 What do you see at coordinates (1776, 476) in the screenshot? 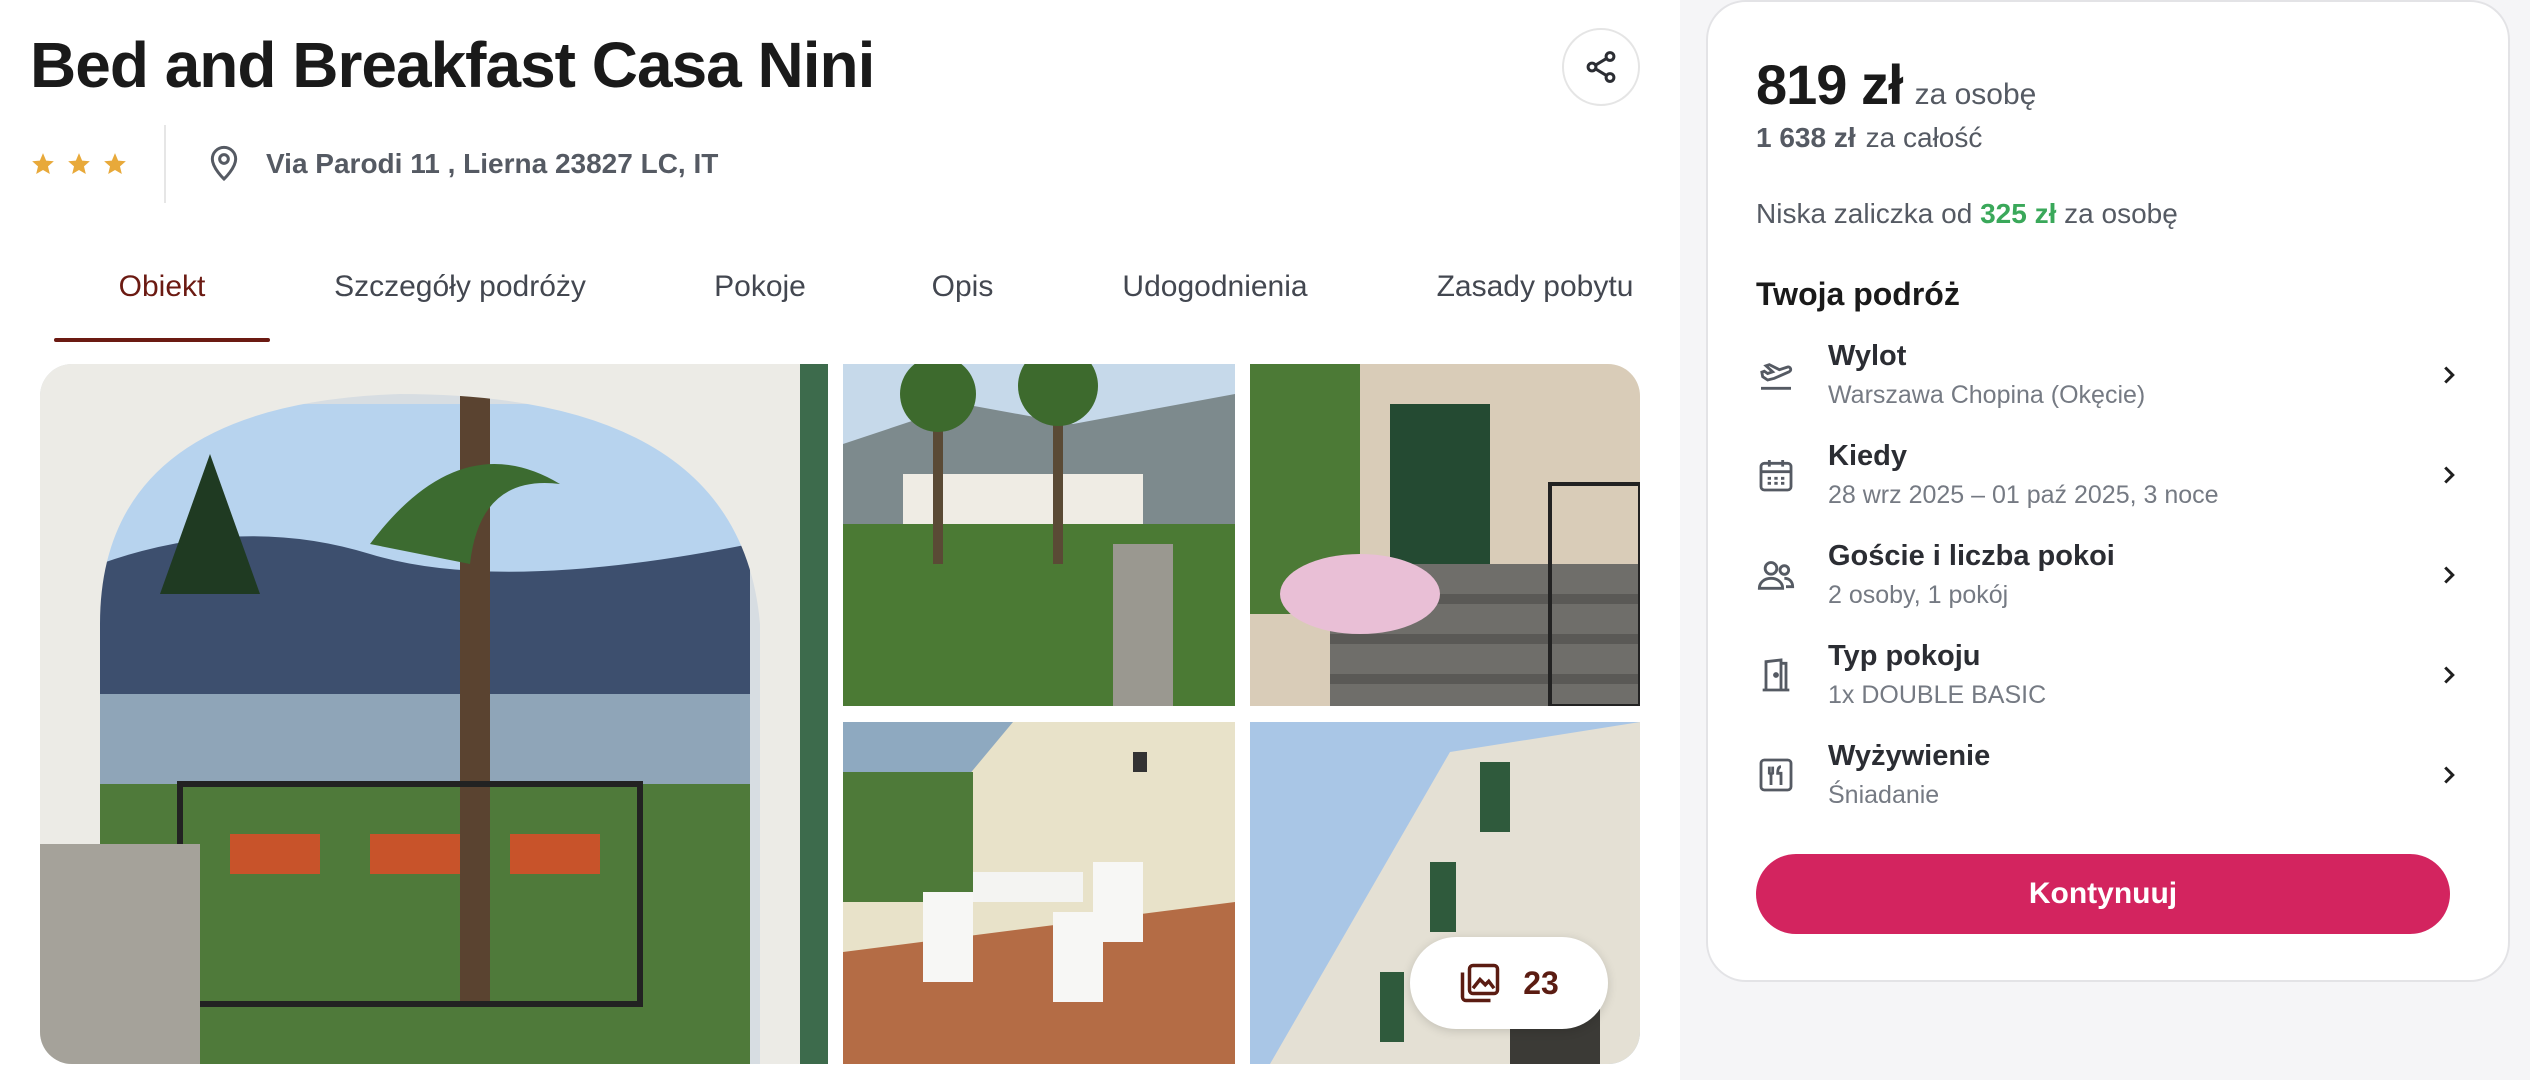
I see `calendar-icon` at bounding box center [1776, 476].